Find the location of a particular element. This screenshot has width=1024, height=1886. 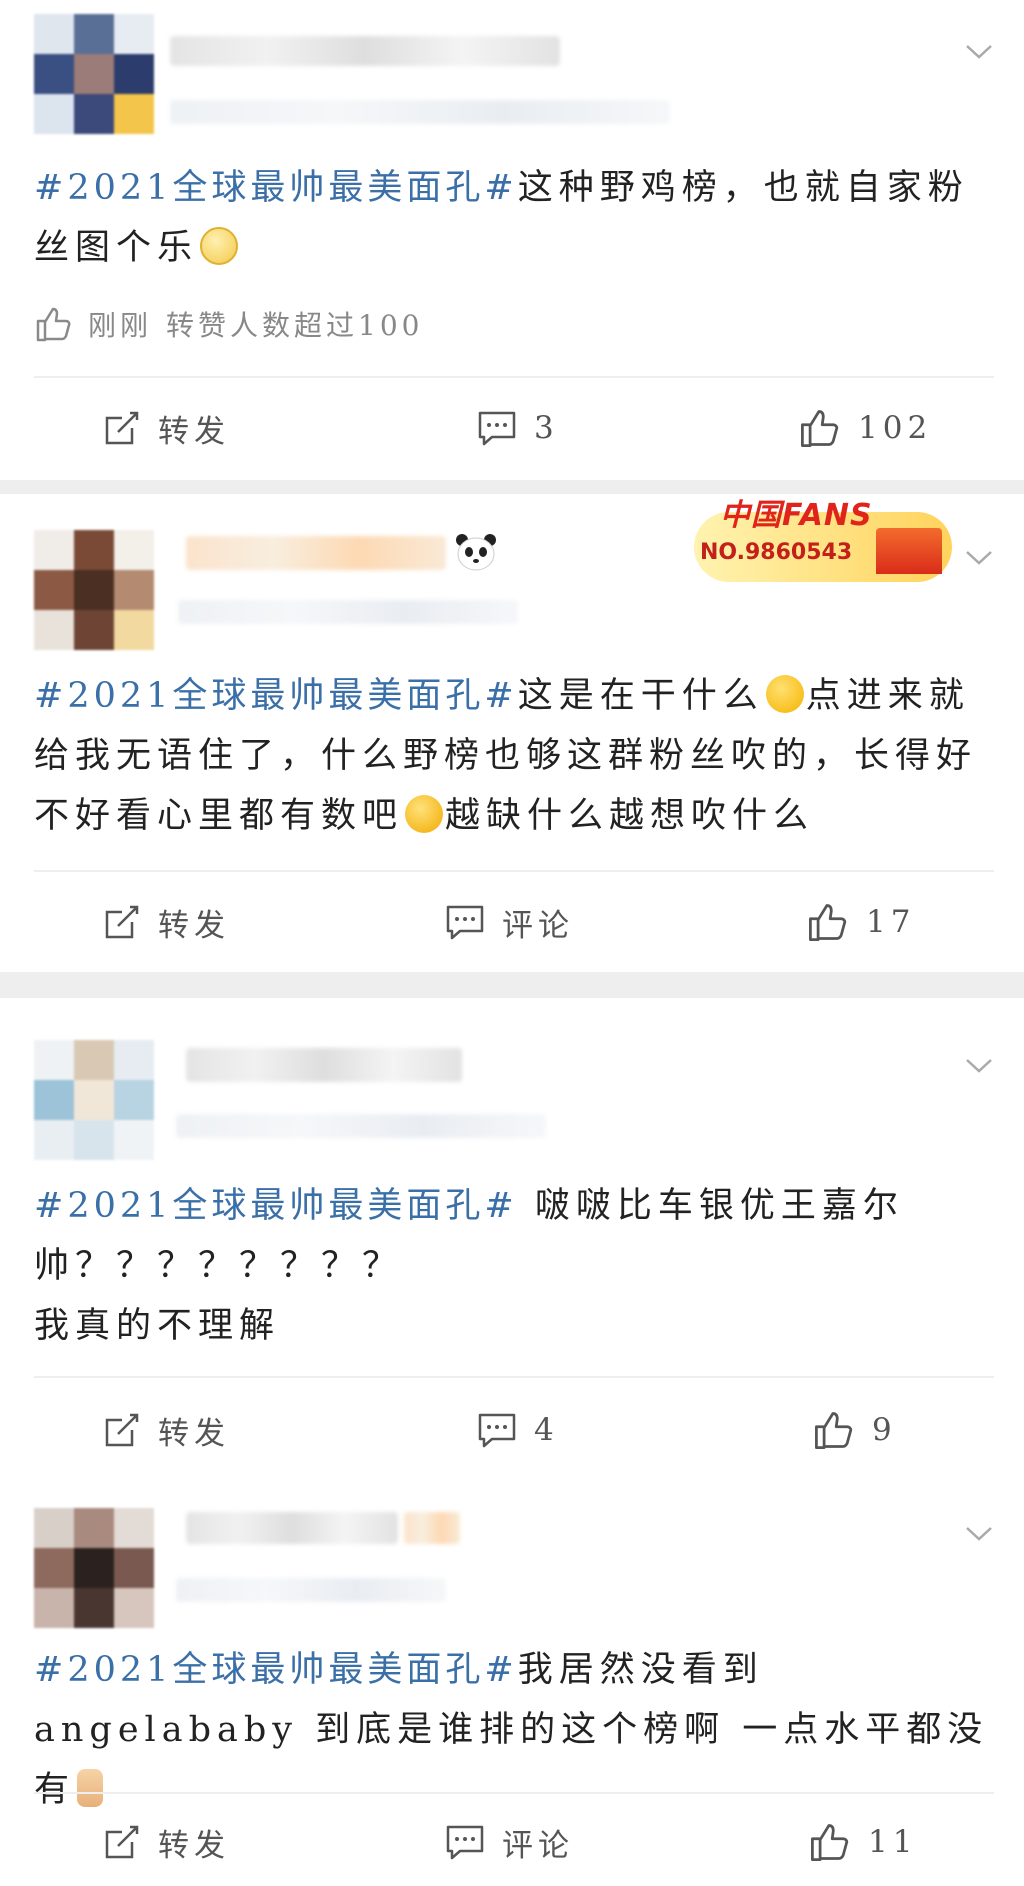

action-bar: 转发 4 9 is located at coordinates (512, 1430).